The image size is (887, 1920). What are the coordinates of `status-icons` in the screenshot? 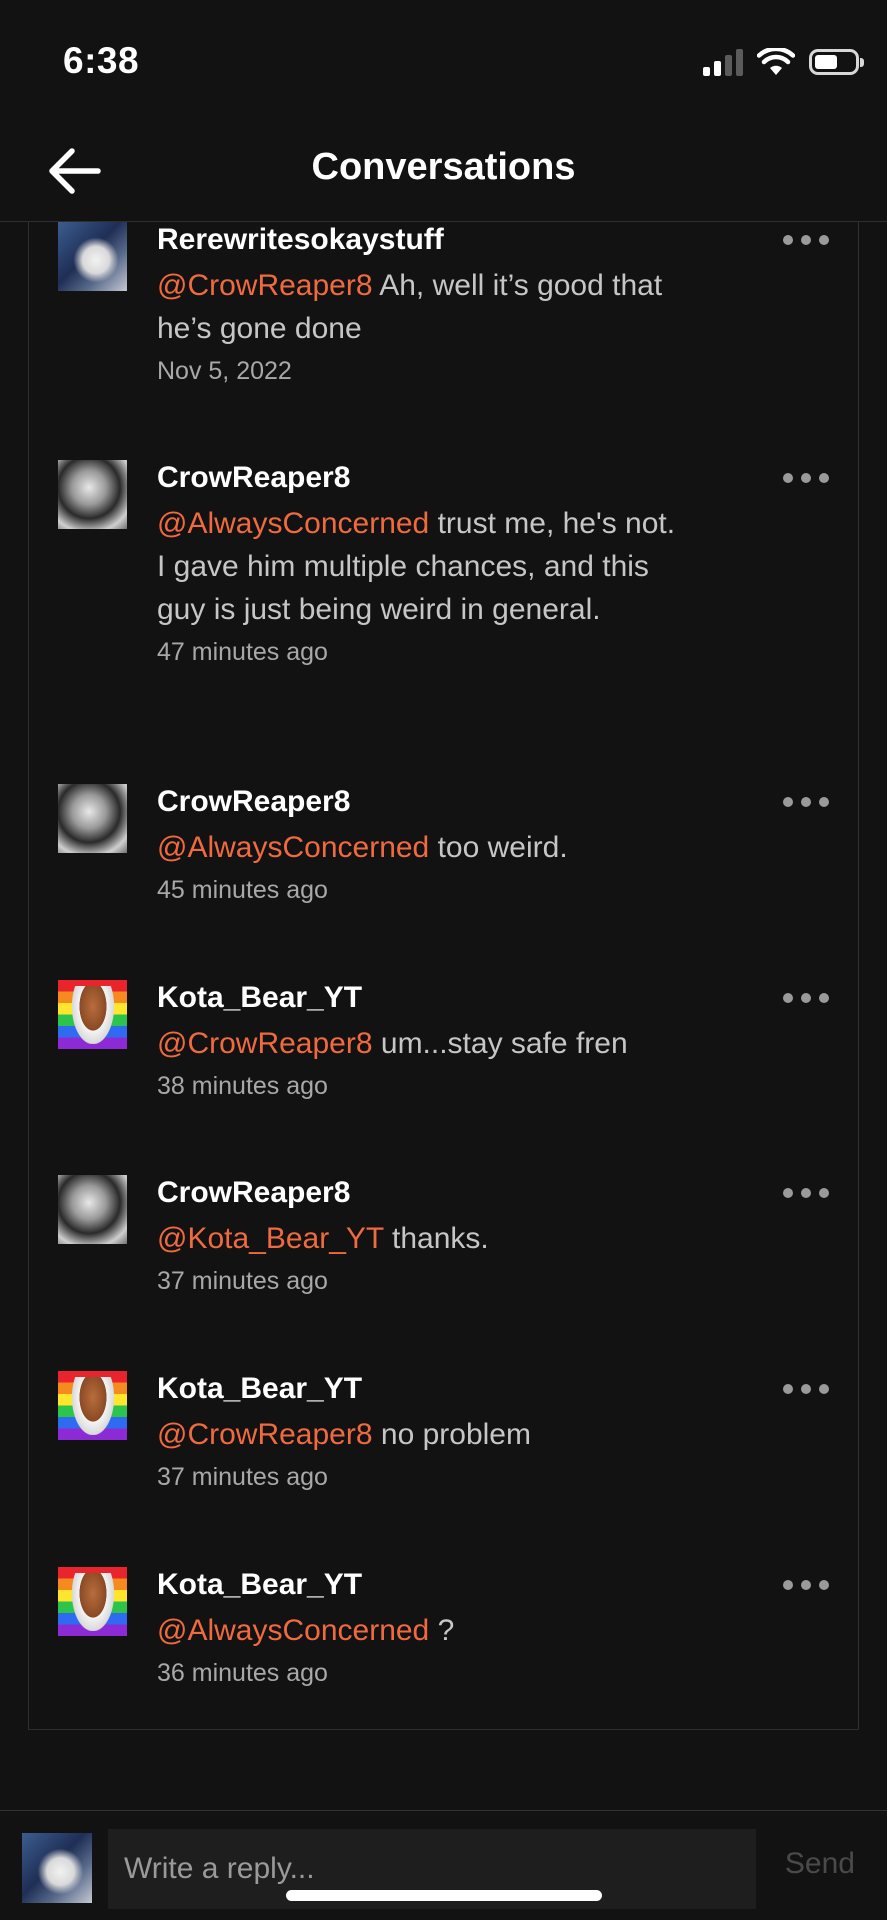 It's located at (783, 62).